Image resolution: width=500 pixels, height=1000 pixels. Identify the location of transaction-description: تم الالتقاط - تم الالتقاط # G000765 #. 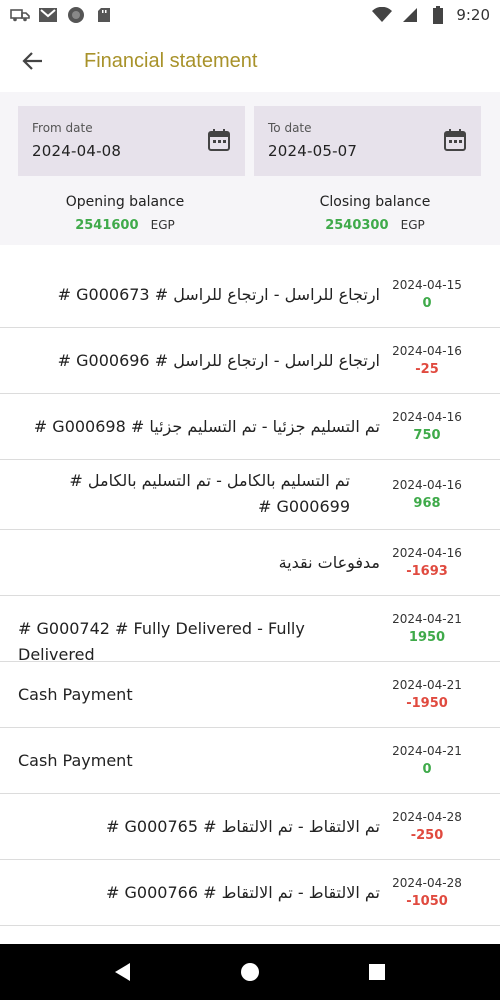
(243, 826).